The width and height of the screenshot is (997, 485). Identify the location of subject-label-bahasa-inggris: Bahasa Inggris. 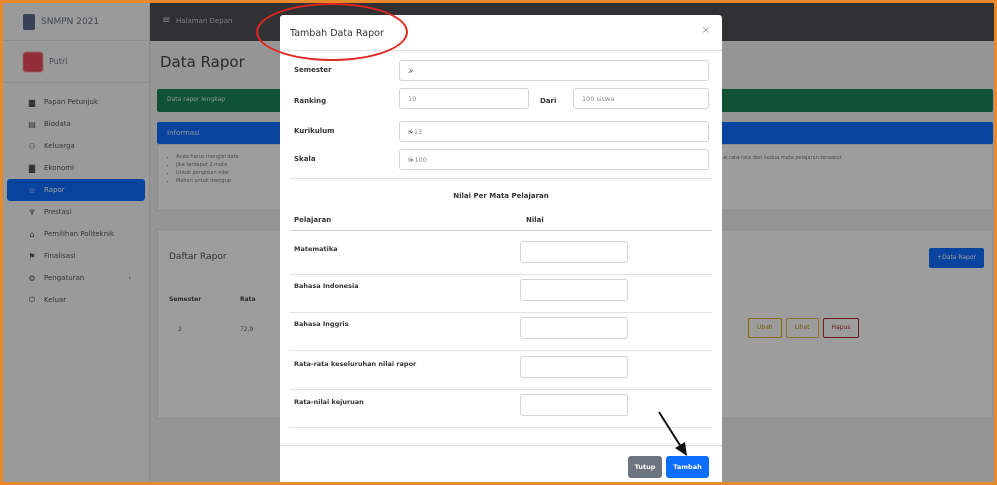
(321, 324).